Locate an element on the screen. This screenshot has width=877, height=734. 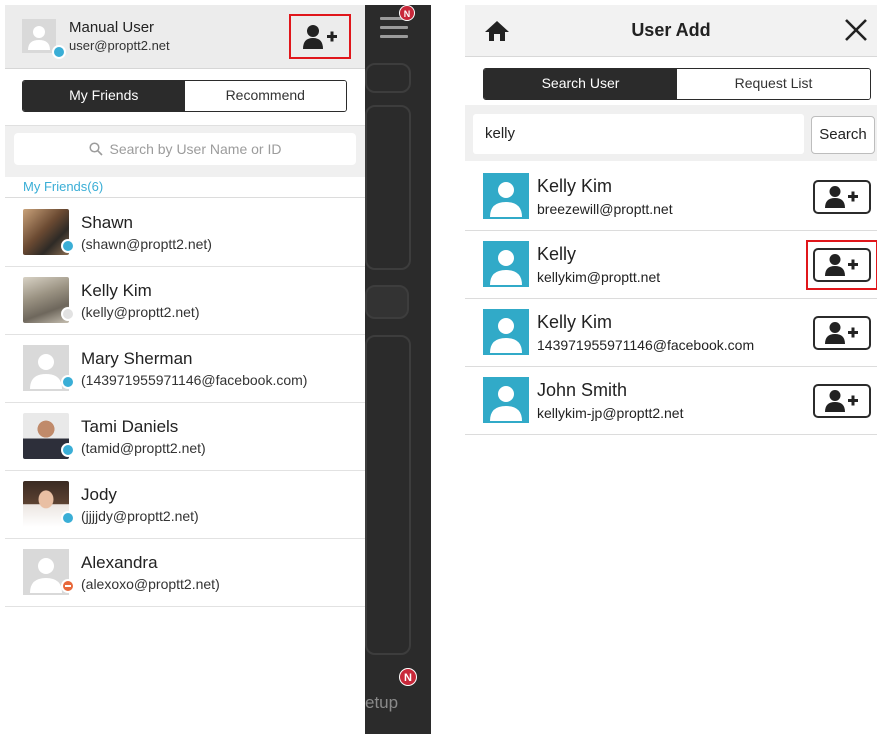
search-bar: Search by User Name or ID is located at coordinates (185, 151).